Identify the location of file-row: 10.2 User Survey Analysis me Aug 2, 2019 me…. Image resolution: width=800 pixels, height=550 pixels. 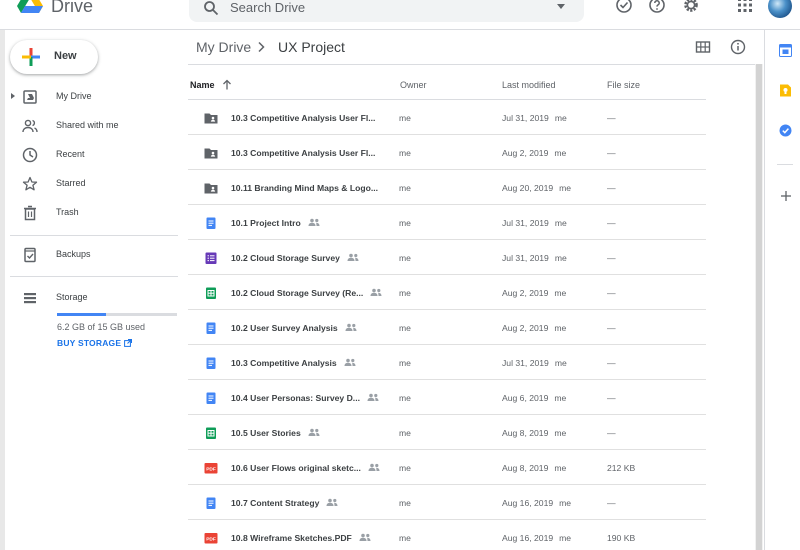
(447, 327).